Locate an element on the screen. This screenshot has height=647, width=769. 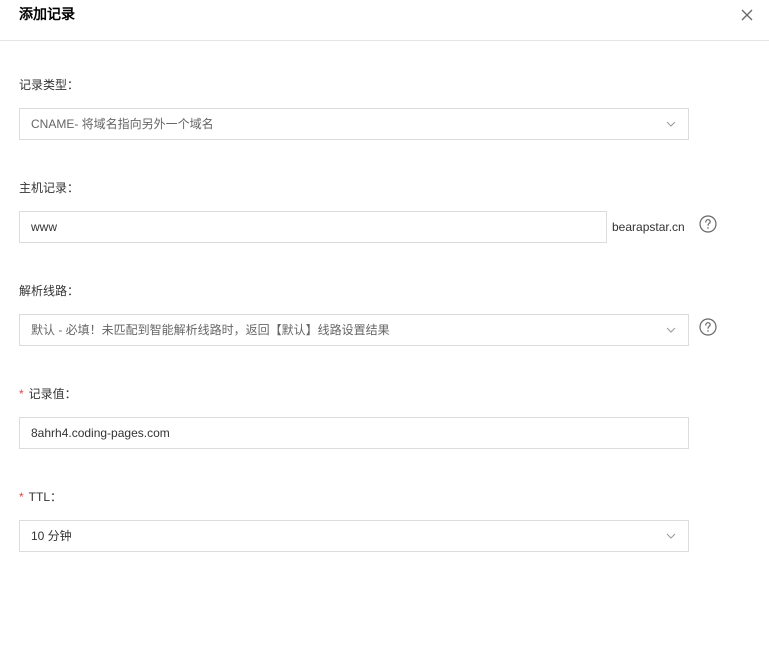
ttl-value: 10 分钟 is located at coordinates (51, 536).